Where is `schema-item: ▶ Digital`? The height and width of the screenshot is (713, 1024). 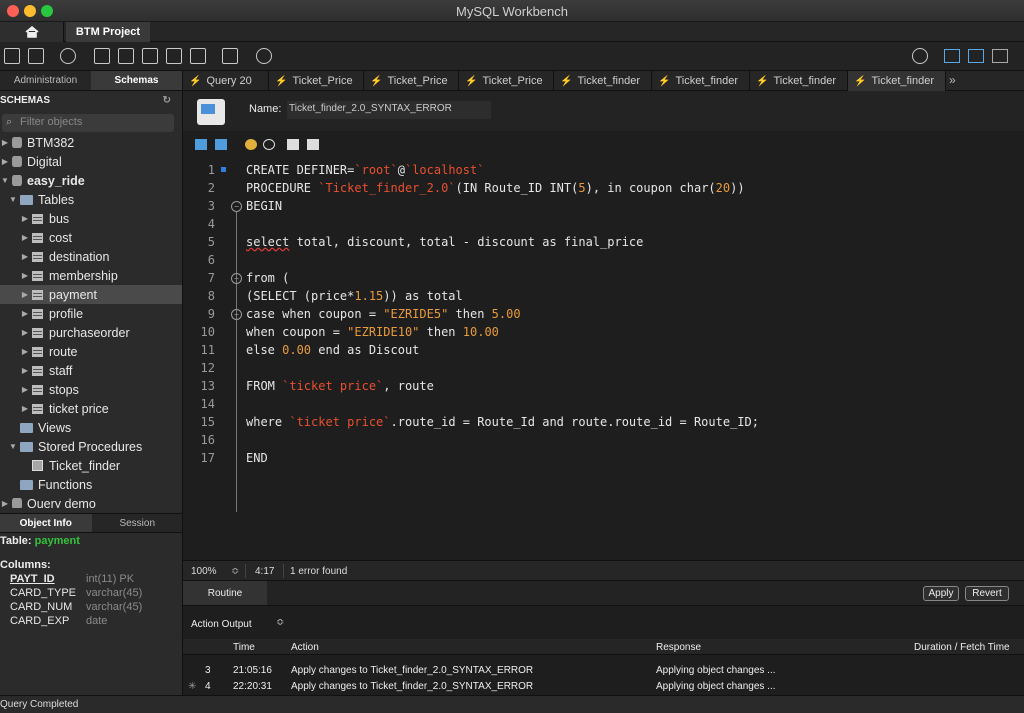 schema-item: ▶ Digital is located at coordinates (91, 161).